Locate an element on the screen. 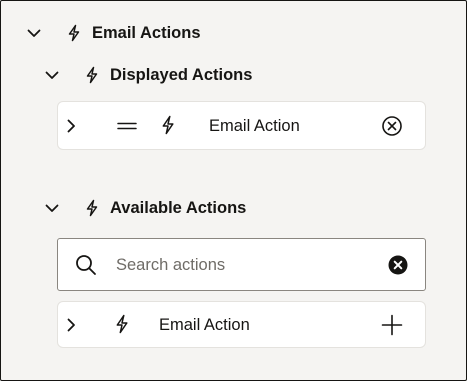  displayed-actions-header: Displayed Actions is located at coordinates (148, 75).